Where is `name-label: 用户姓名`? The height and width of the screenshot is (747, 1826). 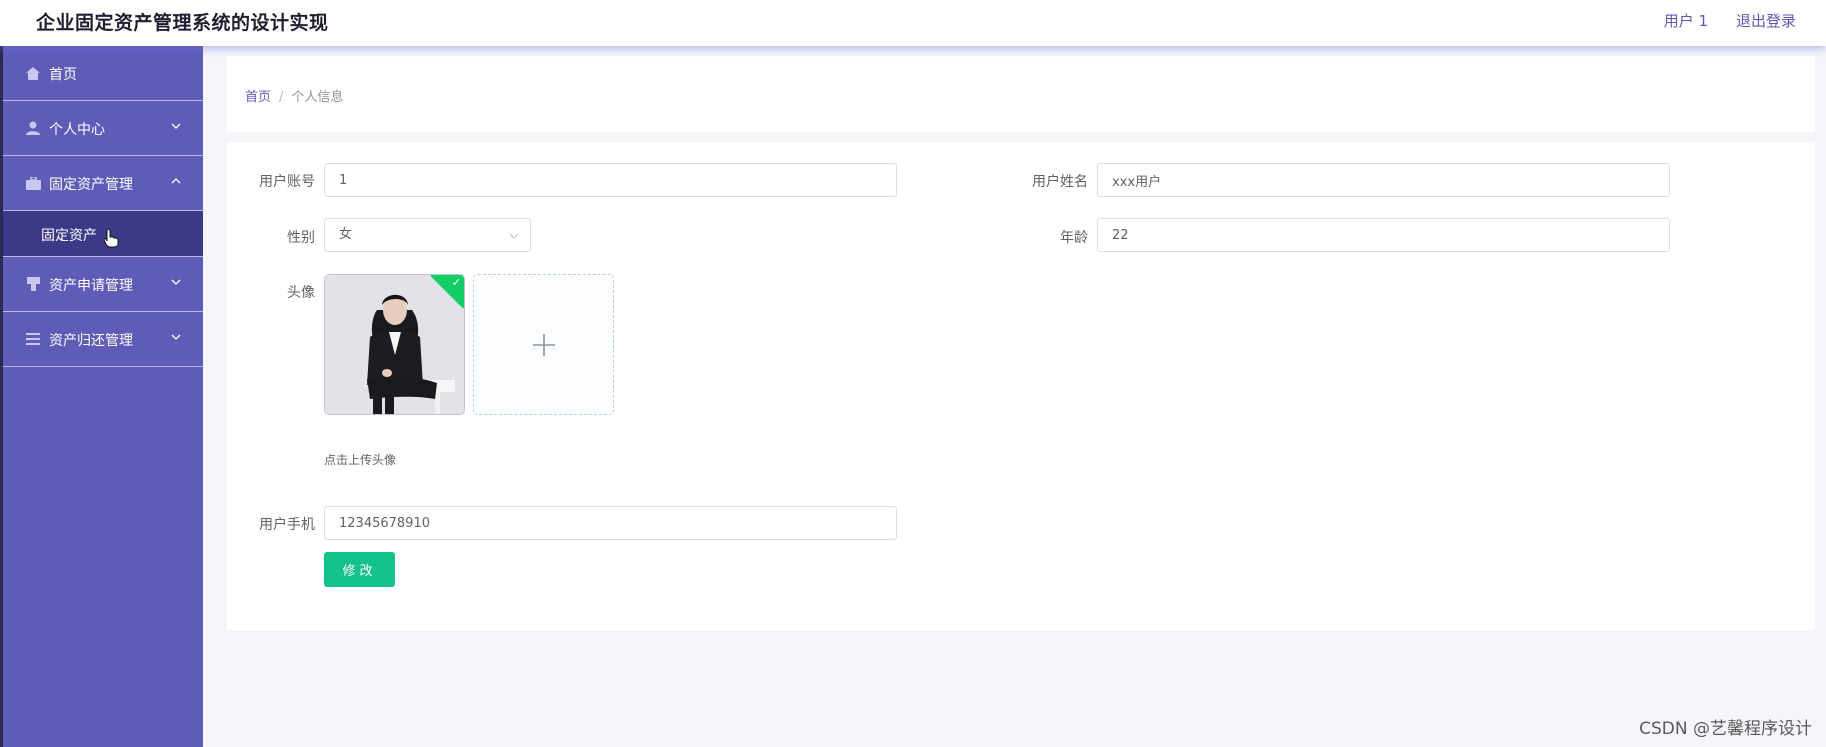 name-label: 用户姓名 is located at coordinates (1060, 182).